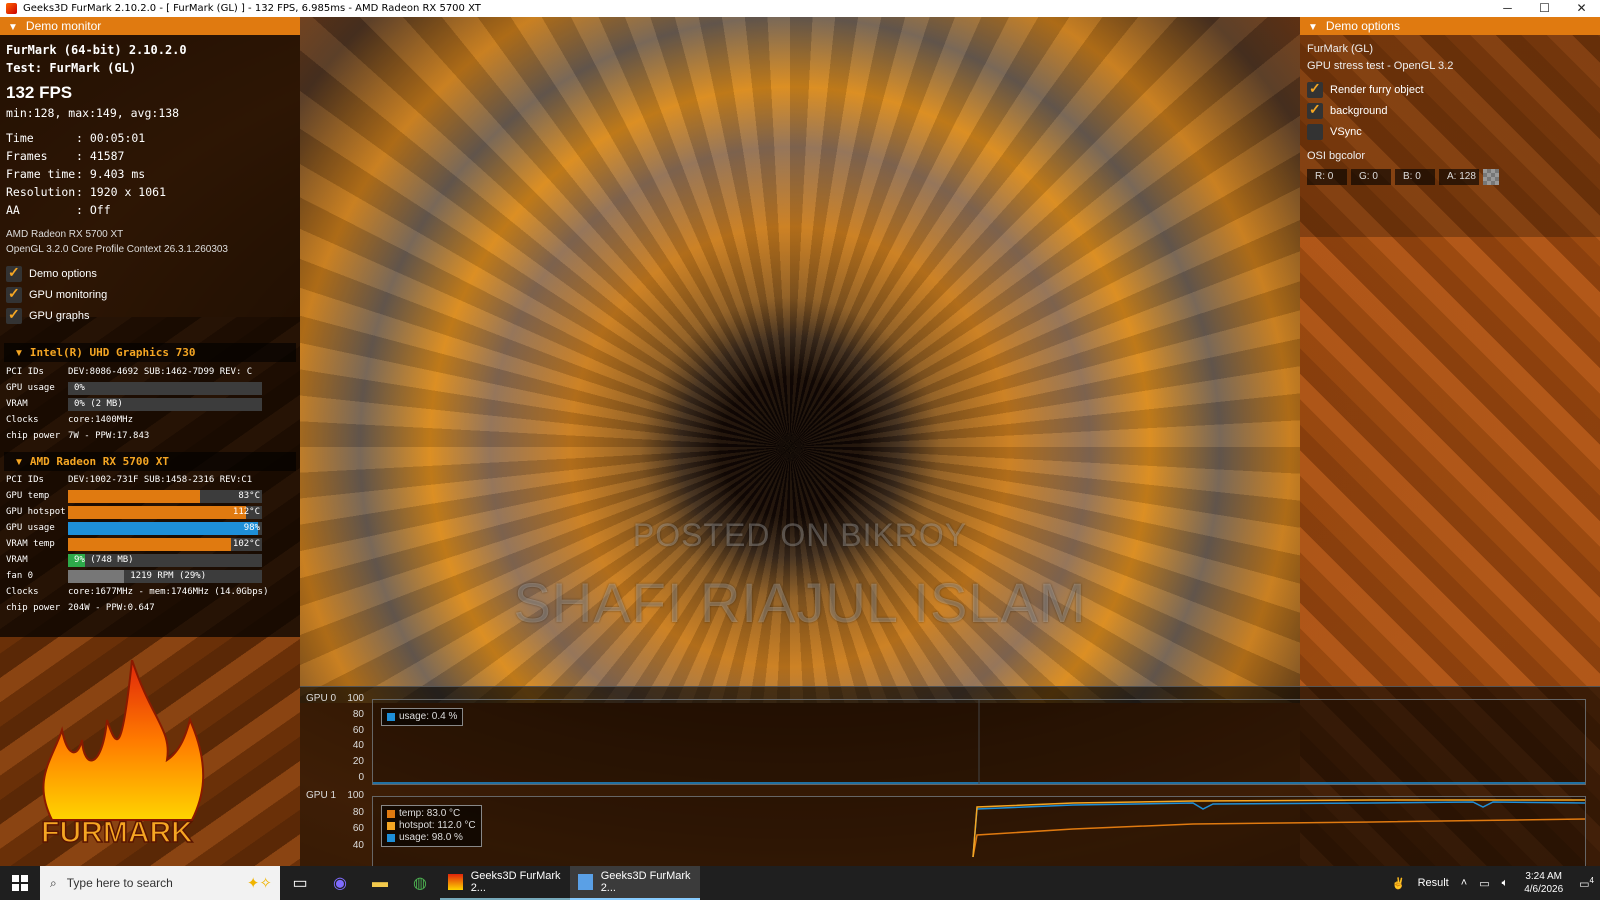 This screenshot has width=1600, height=900. Describe the element at coordinates (165, 528) in the screenshot. I see `gpu-stat-bar: 98%` at that location.